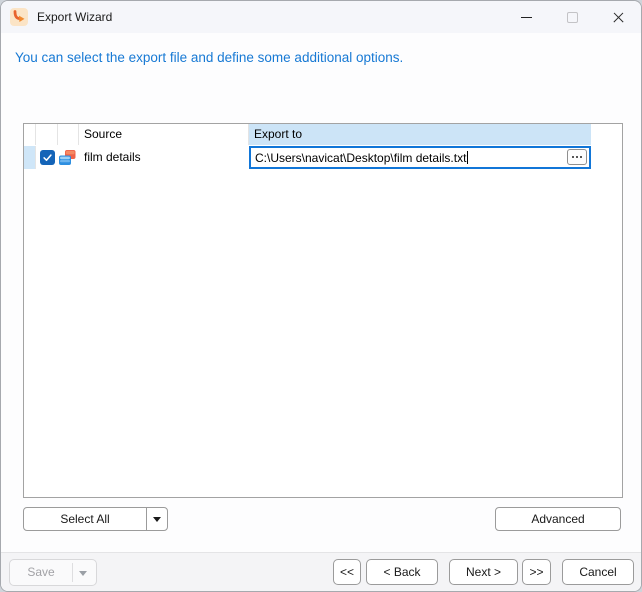 This screenshot has width=642, height=592. I want to click on footer-bar: Save << < Back Next > >> Cancel, so click(321, 572).